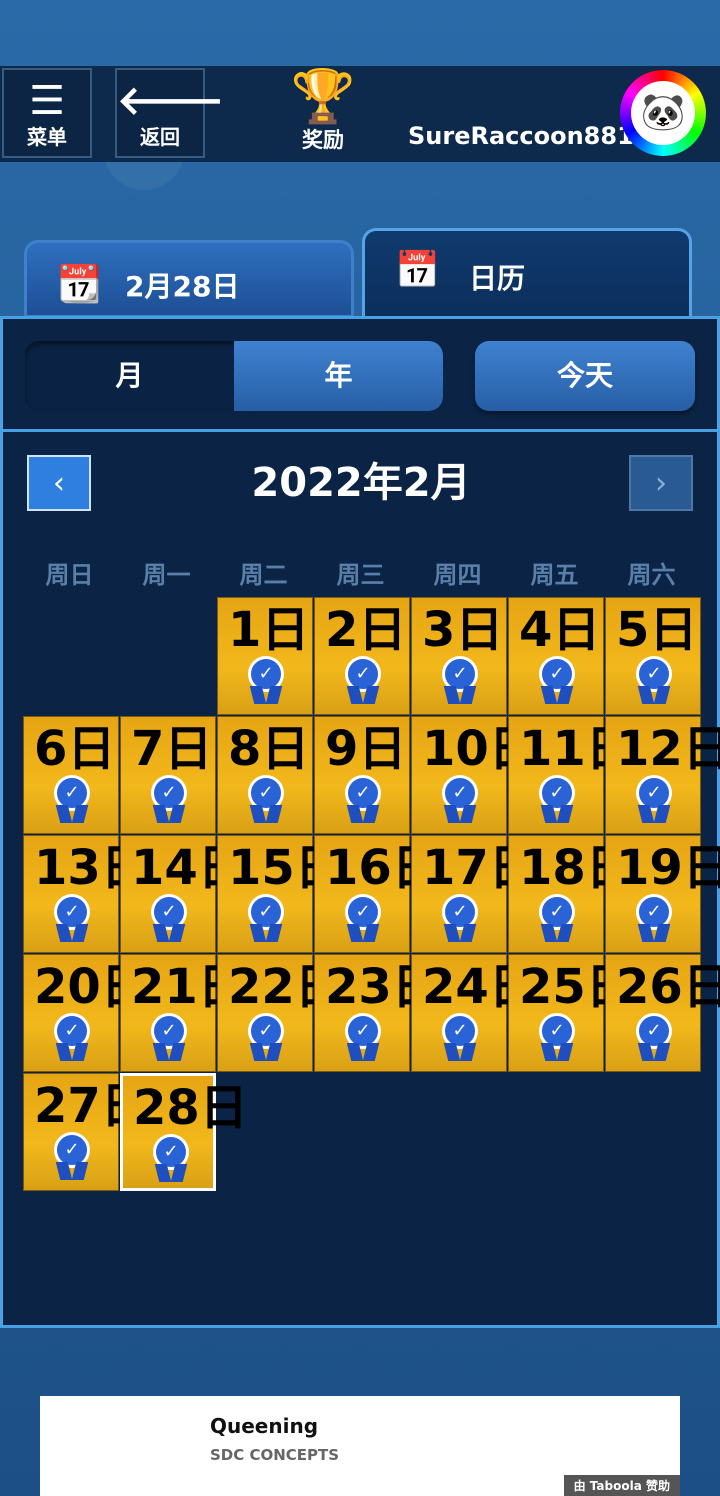 The width and height of the screenshot is (720, 1496). I want to click on today-button: 今天, so click(585, 376).